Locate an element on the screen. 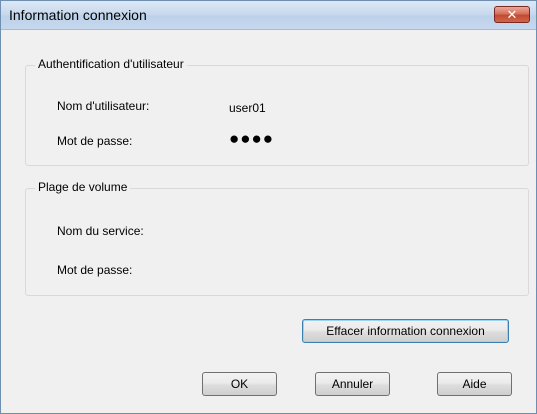 The image size is (537, 414). password-value: ●●●● is located at coordinates (252, 138).